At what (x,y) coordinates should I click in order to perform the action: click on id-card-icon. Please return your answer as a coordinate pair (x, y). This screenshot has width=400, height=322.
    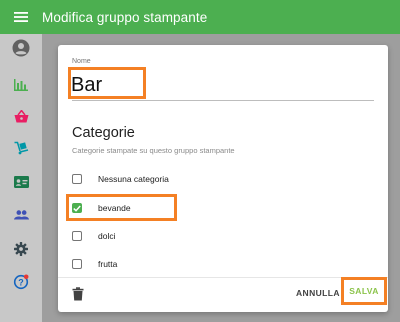
    Looking at the image, I should click on (21, 182).